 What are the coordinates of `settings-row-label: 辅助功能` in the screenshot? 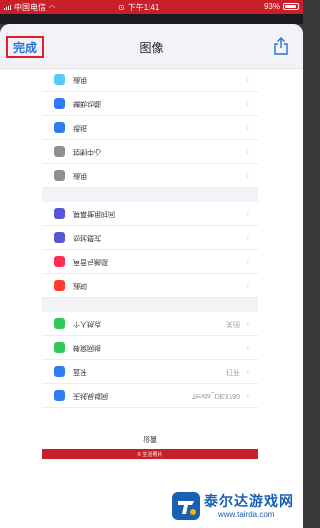 It's located at (87, 103).